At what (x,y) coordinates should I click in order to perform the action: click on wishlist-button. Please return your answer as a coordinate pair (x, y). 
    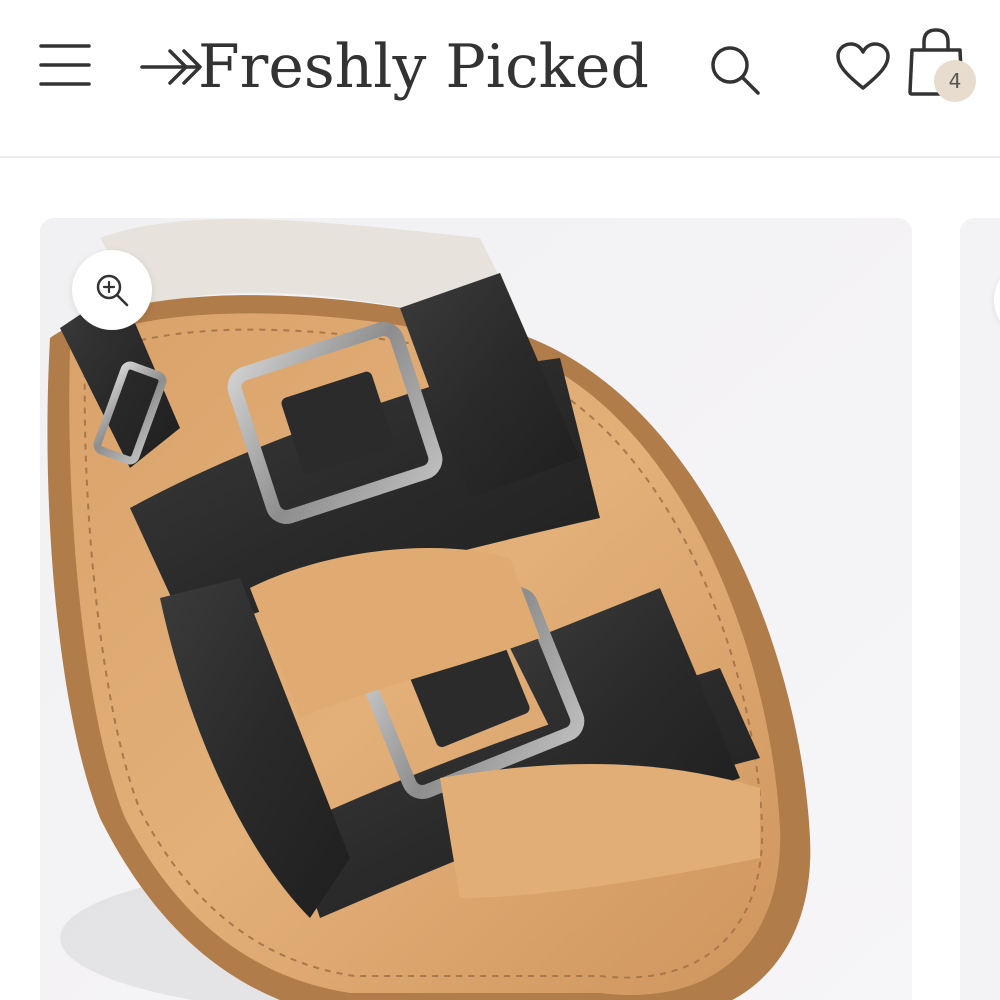
    Looking at the image, I should click on (863, 67).